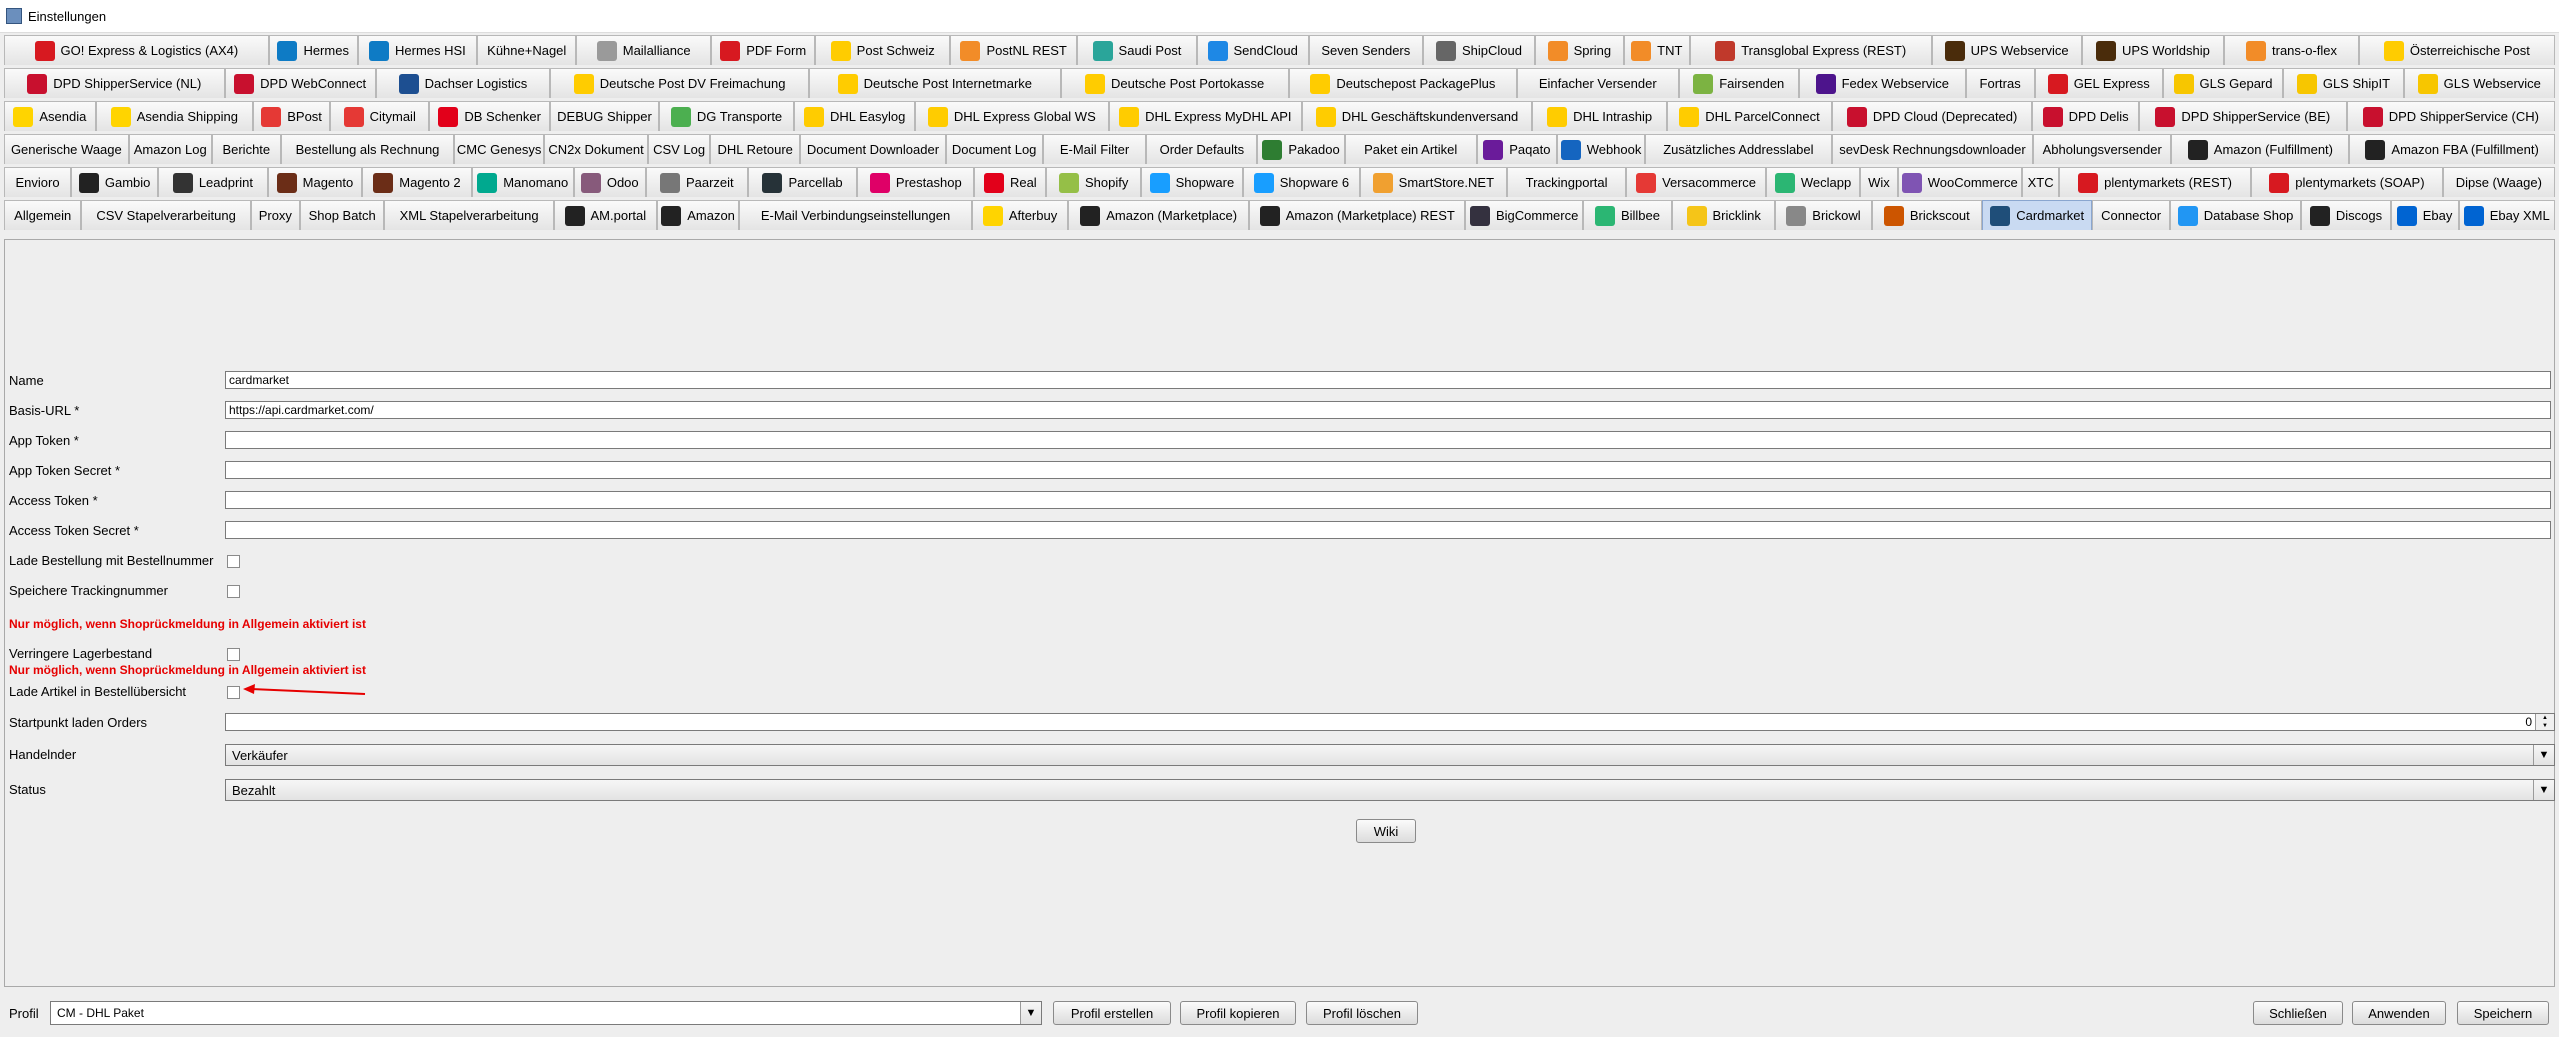  What do you see at coordinates (1362, 1013) in the screenshot?
I see `delete-profile-button: Profil löschen` at bounding box center [1362, 1013].